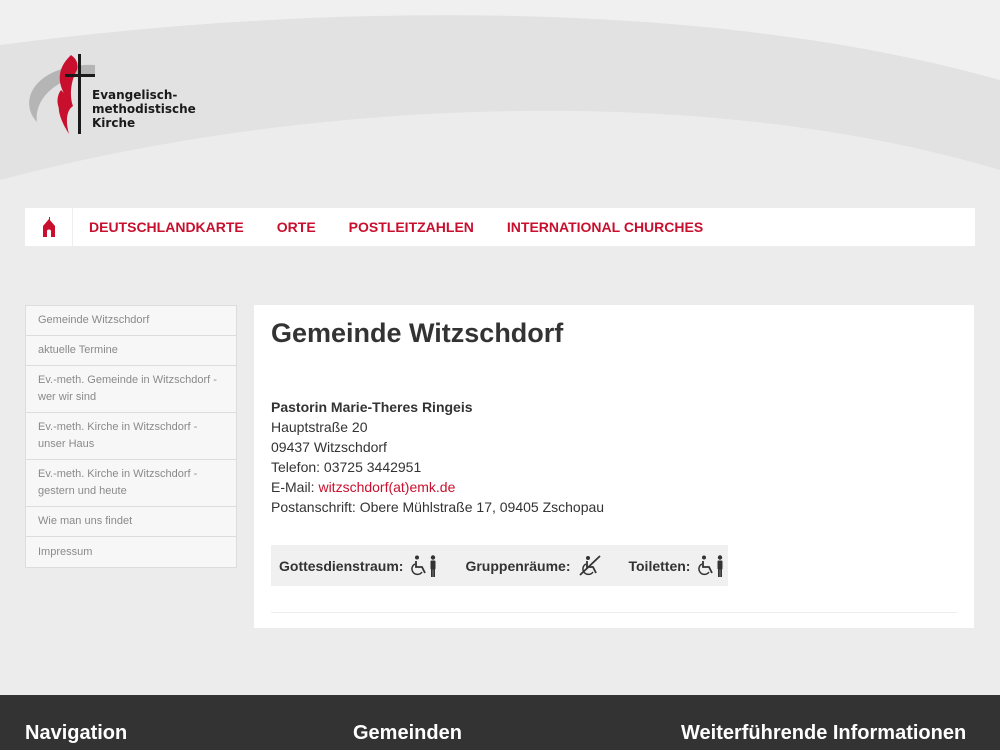 The image size is (1000, 750). I want to click on nav-home-button, so click(49, 227).